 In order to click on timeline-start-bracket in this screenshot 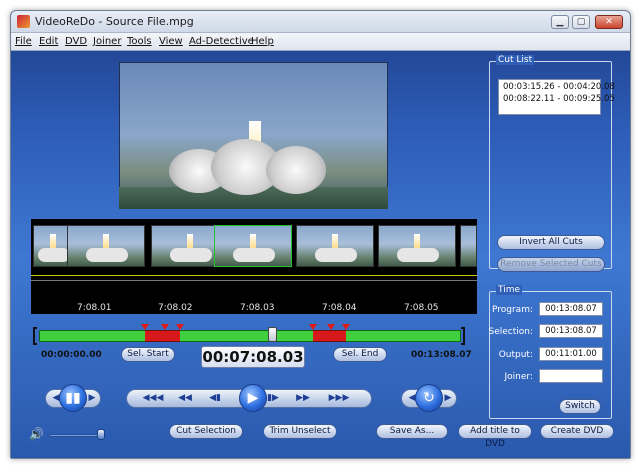, I will do `click(35, 336)`.